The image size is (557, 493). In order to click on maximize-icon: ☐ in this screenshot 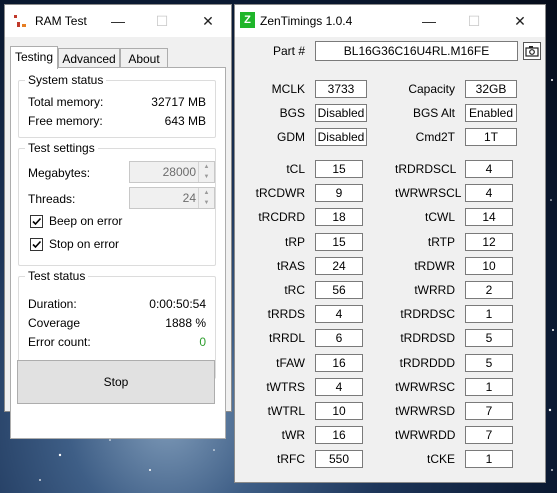, I will do `click(162, 20)`.